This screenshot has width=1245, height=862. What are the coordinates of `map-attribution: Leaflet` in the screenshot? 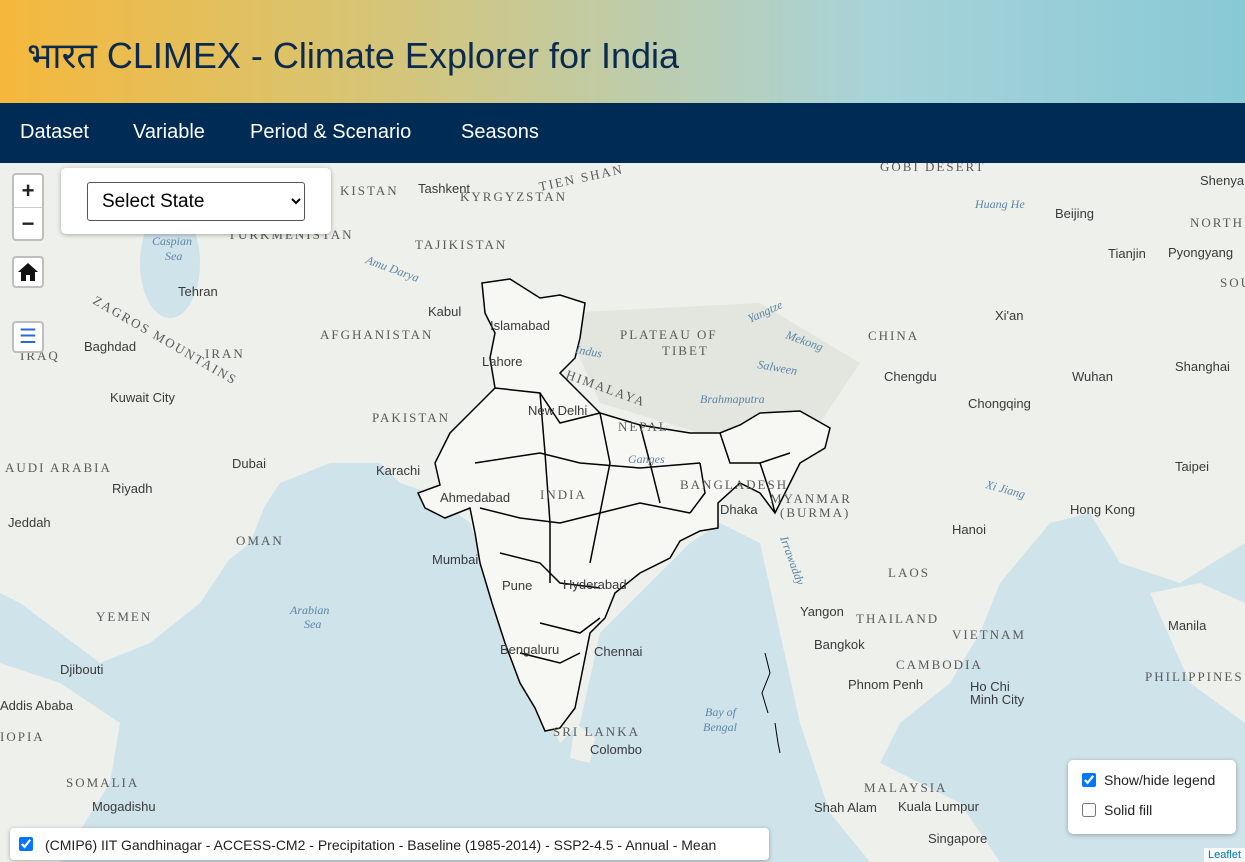 It's located at (1224, 855).